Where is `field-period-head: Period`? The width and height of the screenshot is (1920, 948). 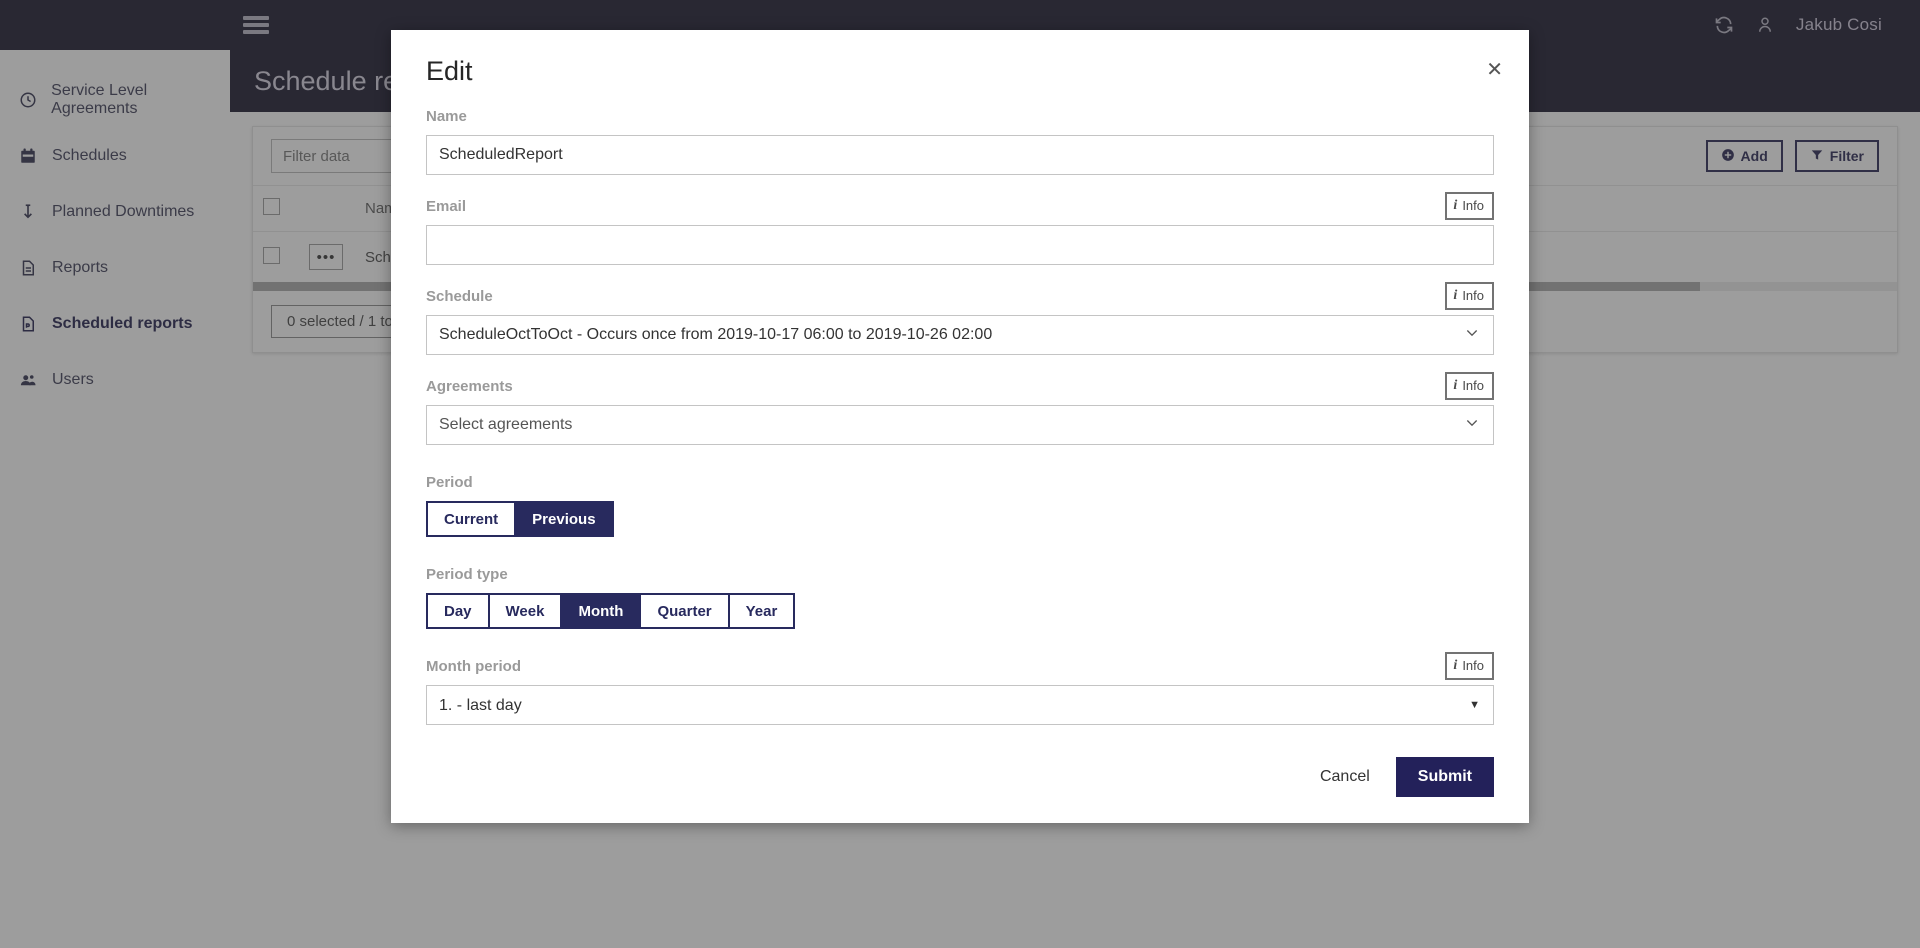 field-period-head: Period is located at coordinates (960, 482).